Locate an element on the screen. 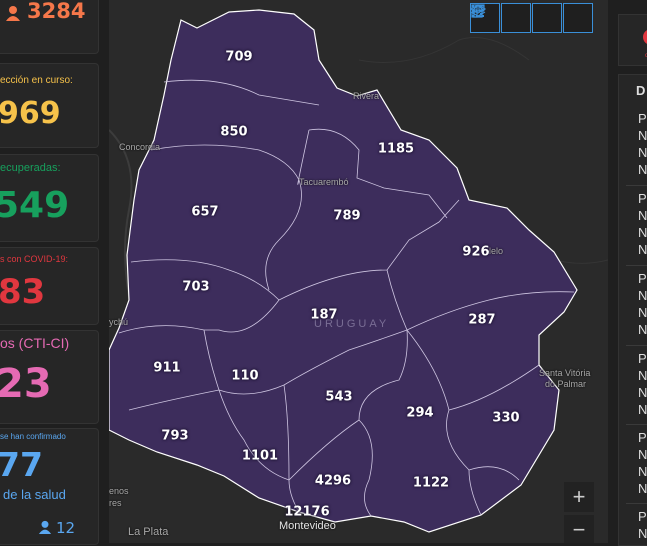 The width and height of the screenshot is (647, 546). place-label: La Plata is located at coordinates (148, 532).